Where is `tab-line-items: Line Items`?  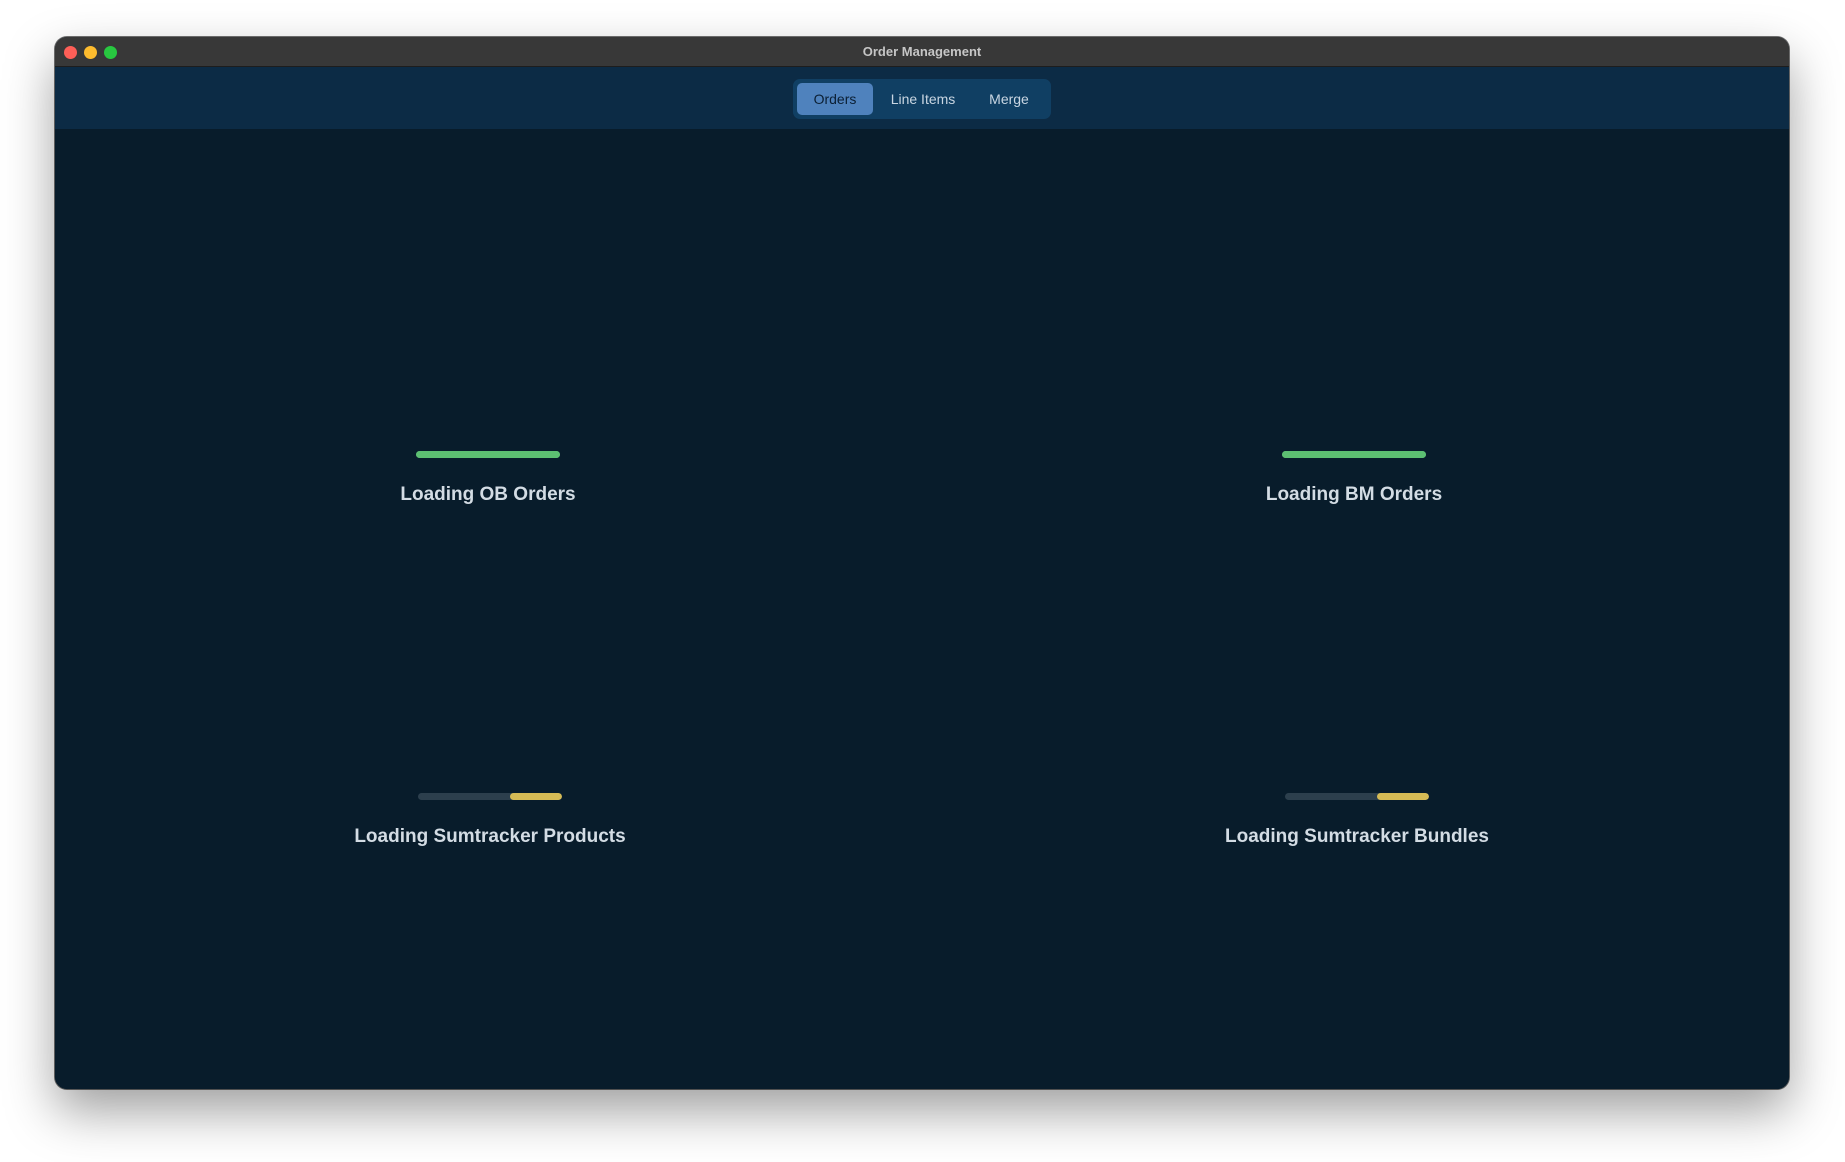 tab-line-items: Line Items is located at coordinates (923, 99).